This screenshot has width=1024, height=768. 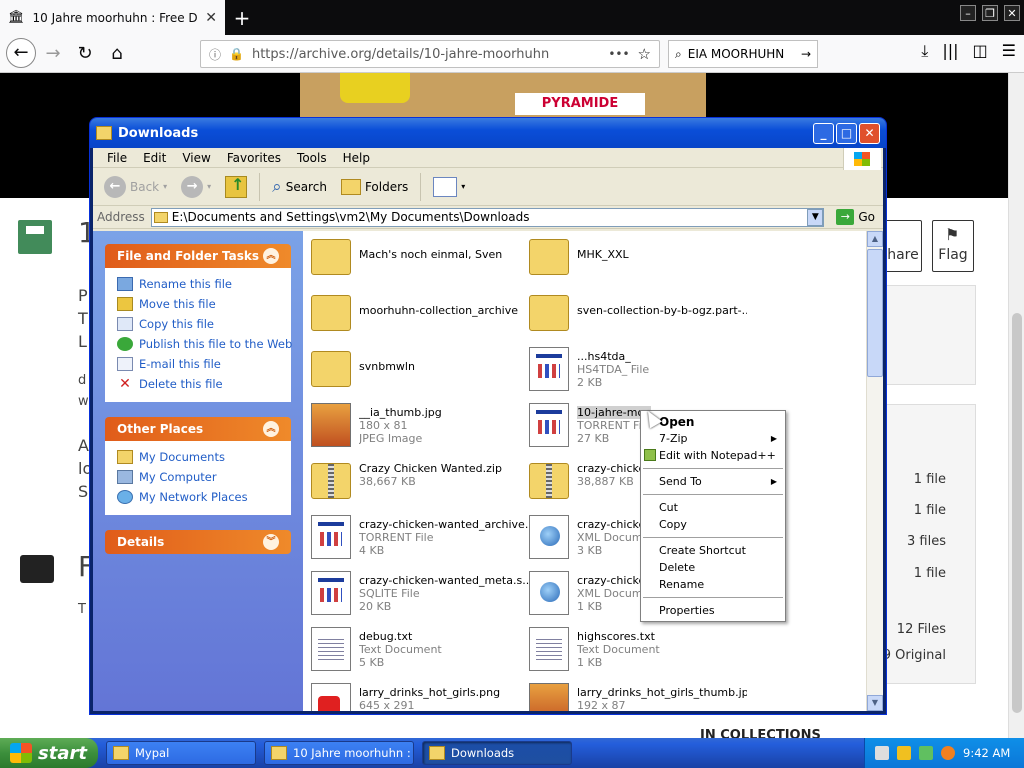 What do you see at coordinates (196, 158) in the screenshot?
I see `menu-view: View` at bounding box center [196, 158].